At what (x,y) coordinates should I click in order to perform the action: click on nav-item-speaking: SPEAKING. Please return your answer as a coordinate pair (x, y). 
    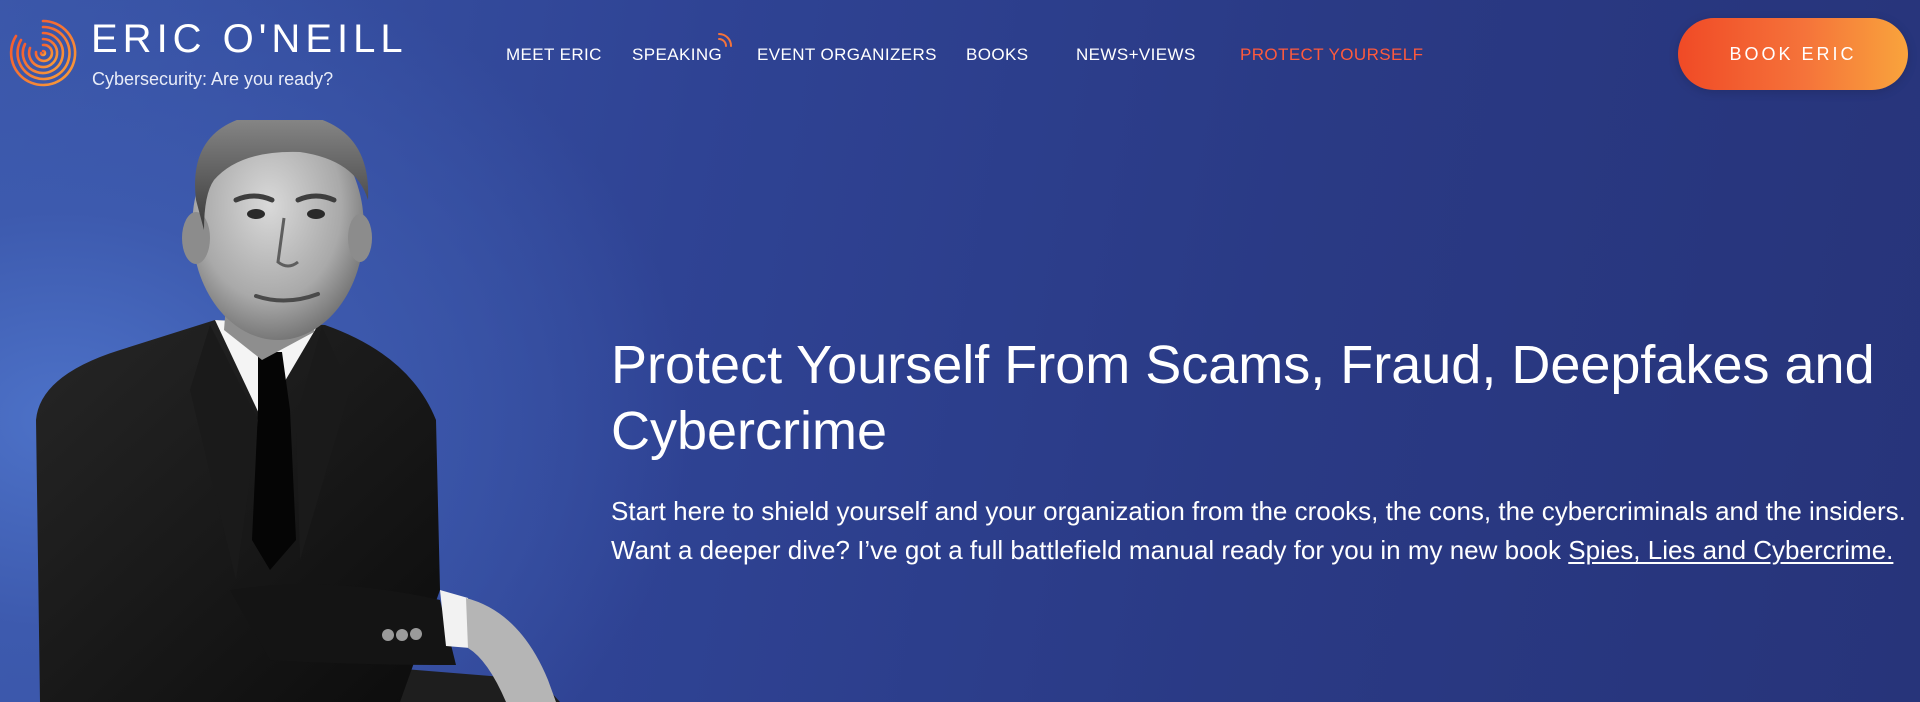
    Looking at the image, I should click on (677, 55).